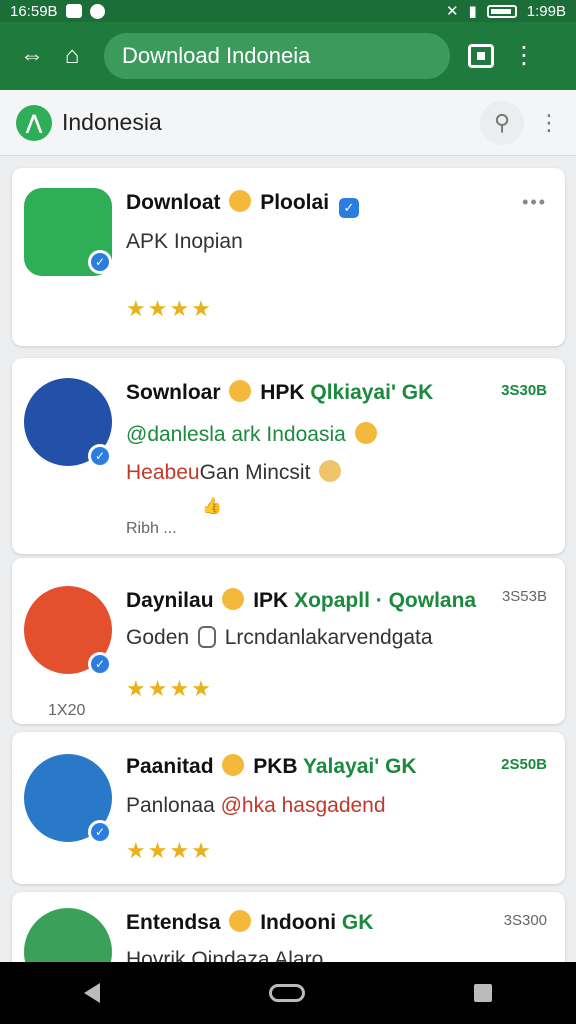 The width and height of the screenshot is (576, 1024). What do you see at coordinates (212, 506) in the screenshot?
I see `like-icon: 👍` at bounding box center [212, 506].